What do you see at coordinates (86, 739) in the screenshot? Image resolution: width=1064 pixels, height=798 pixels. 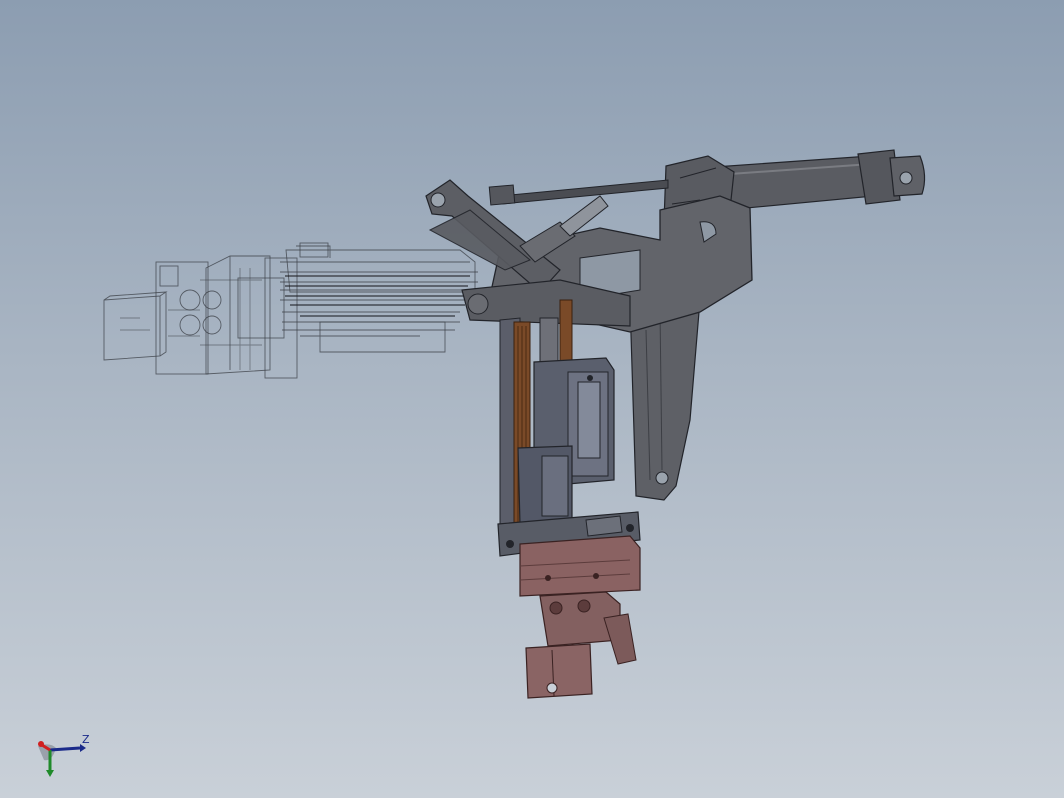 I see `z-axis-label: Z` at bounding box center [86, 739].